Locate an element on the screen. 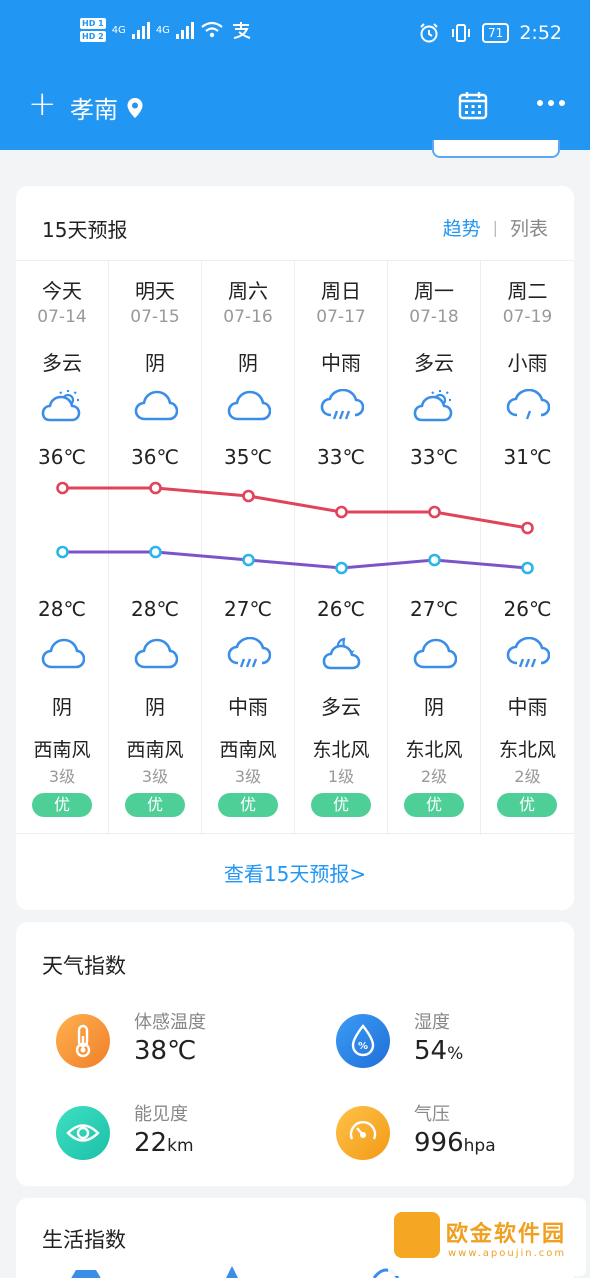 The height and width of the screenshot is (1278, 590). location-pin-icon is located at coordinates (135, 107).